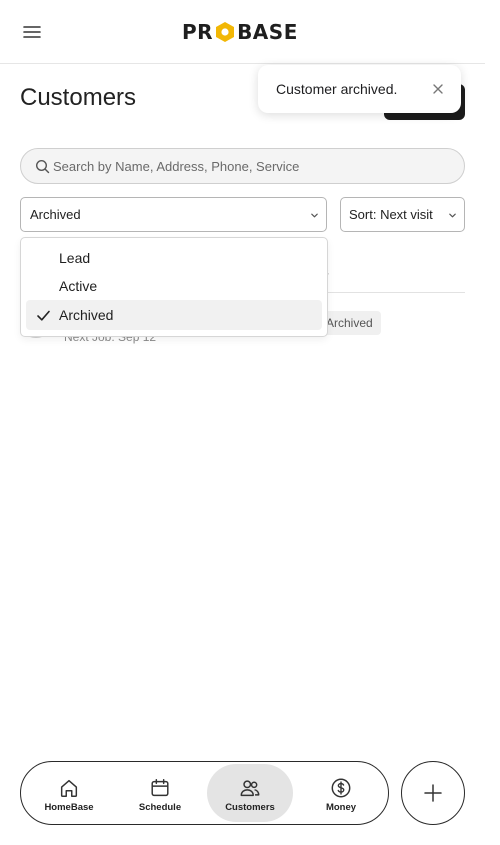 The width and height of the screenshot is (500, 845). Describe the element at coordinates (204, 793) in the screenshot. I see `bottom-navigation: HomeBase Schedule Customers Money` at that location.